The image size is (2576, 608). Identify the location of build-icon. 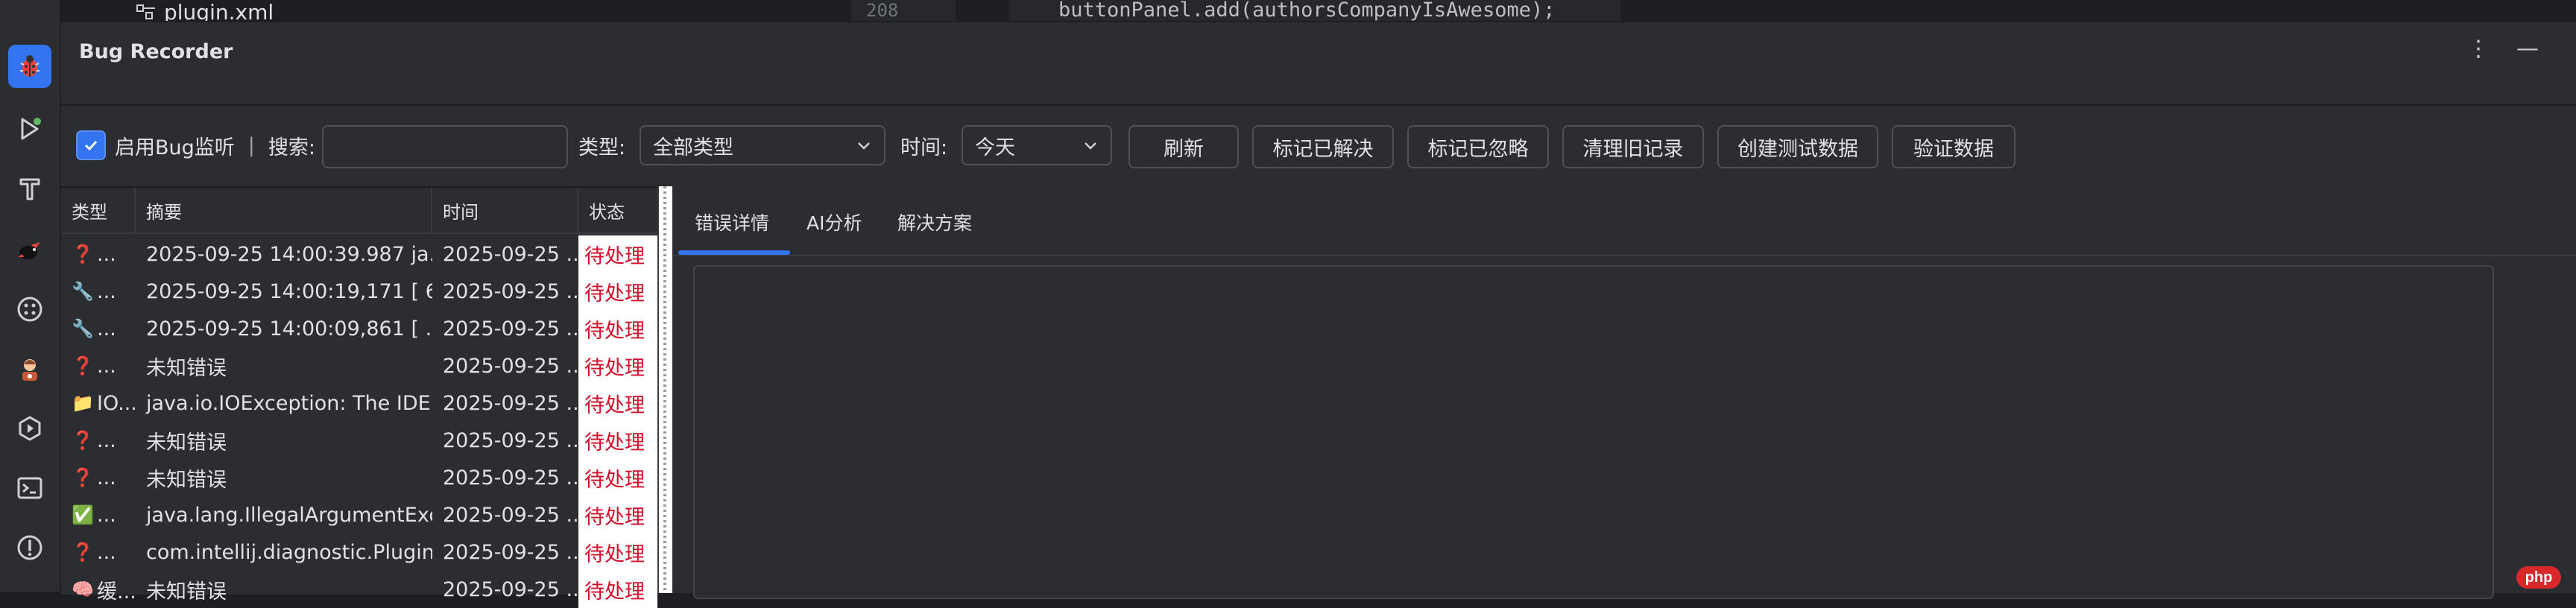
(29, 188).